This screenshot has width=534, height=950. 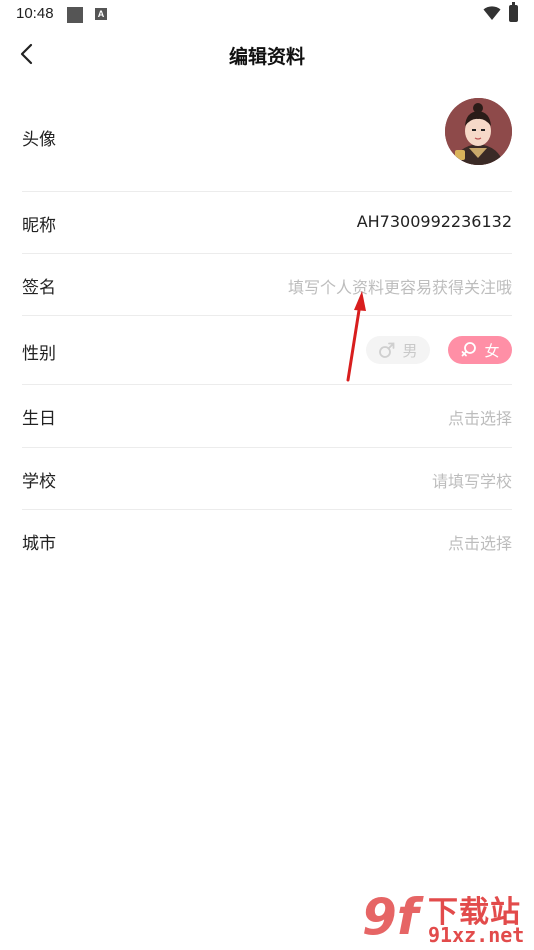 I want to click on gender-female-label: 女, so click(x=492, y=350).